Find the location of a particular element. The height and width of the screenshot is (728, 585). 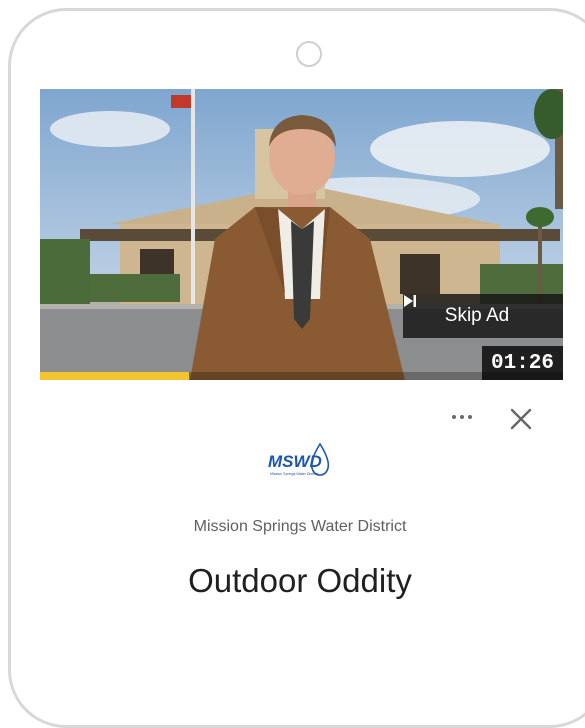

skip-ad-button: Skip Ad is located at coordinates (483, 316).